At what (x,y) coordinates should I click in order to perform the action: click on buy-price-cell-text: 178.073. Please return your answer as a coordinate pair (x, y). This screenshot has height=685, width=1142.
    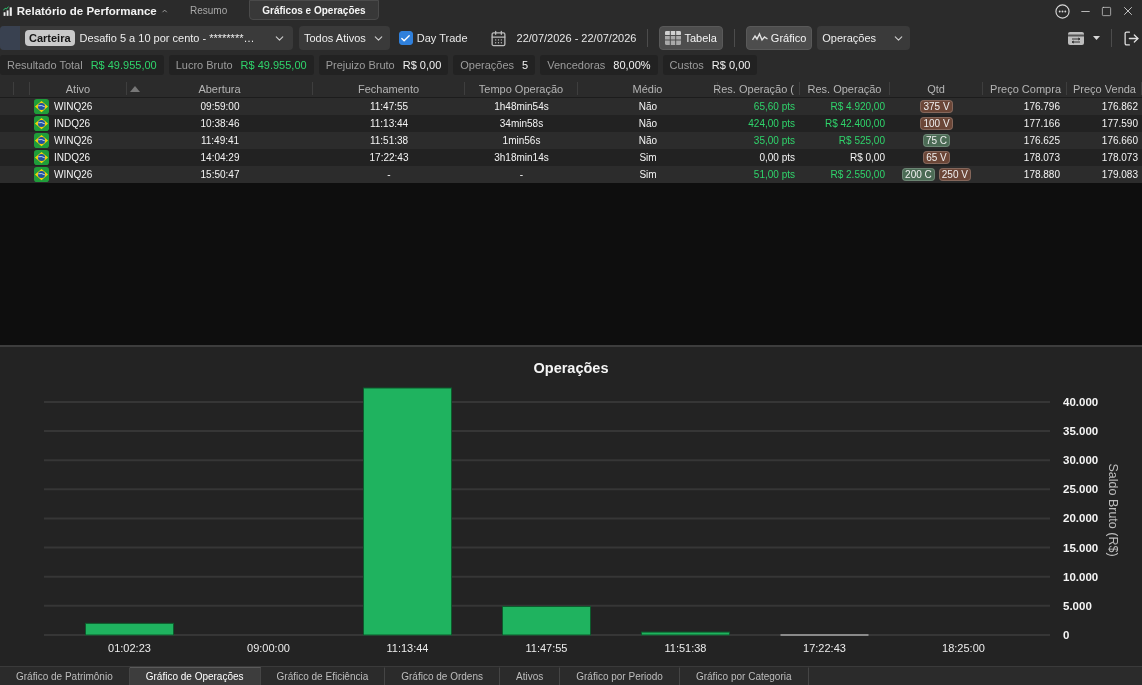
    Looking at the image, I should click on (1041, 158).